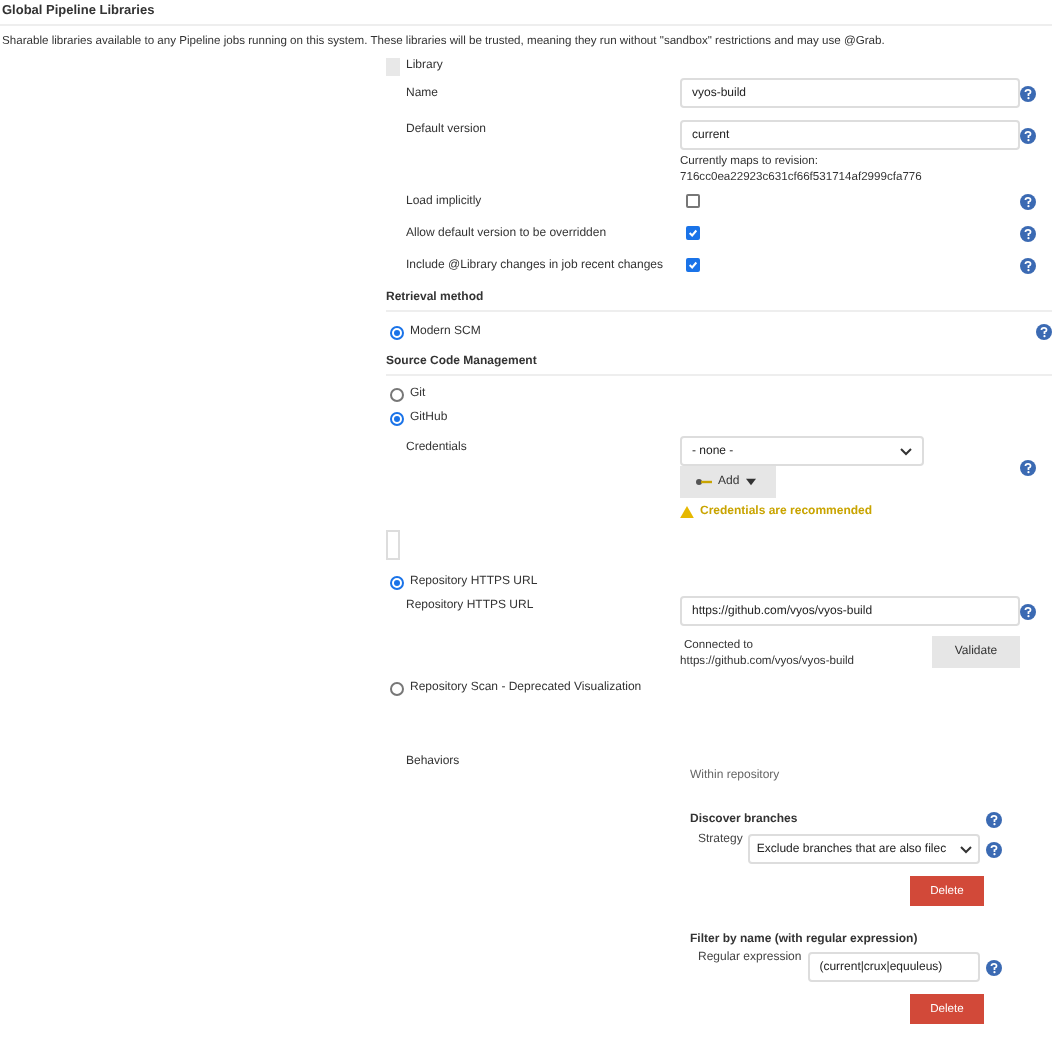  I want to click on caret-icon, so click(750, 482).